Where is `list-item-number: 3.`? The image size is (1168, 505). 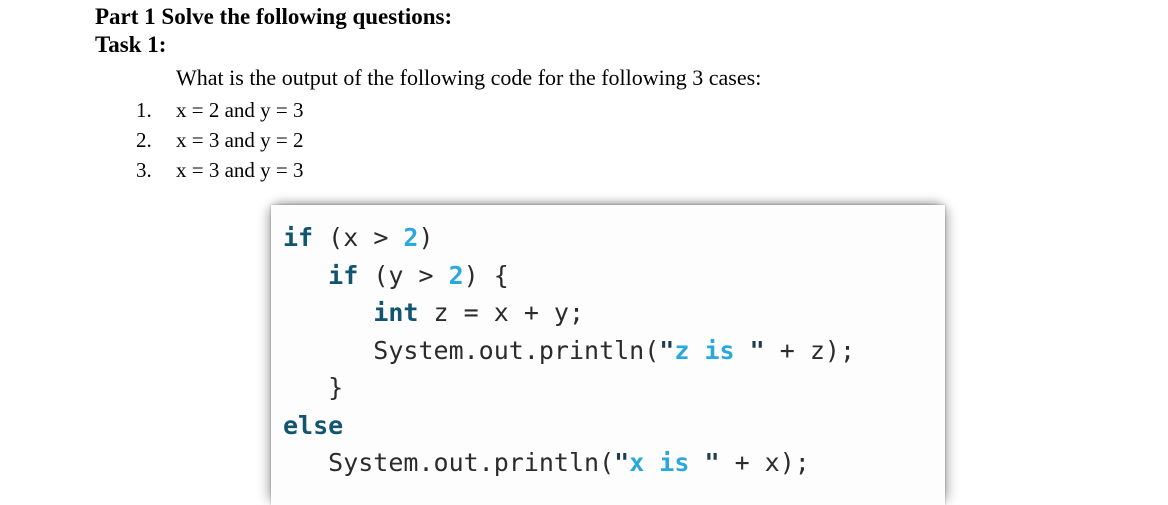 list-item-number: 3. is located at coordinates (144, 170).